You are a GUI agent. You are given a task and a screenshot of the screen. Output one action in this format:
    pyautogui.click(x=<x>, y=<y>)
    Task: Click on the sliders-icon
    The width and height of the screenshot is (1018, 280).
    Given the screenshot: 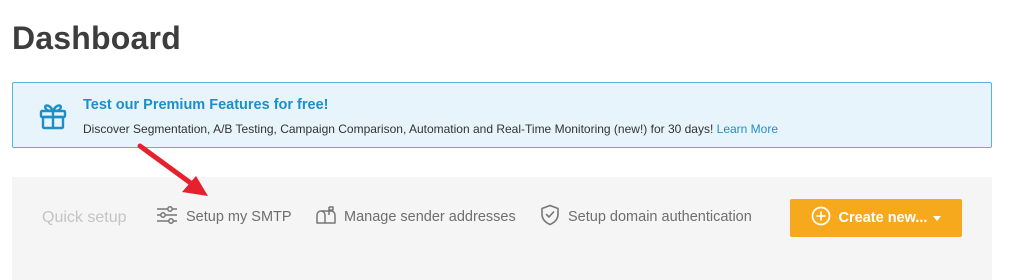 What is the action you would take?
    pyautogui.click(x=167, y=217)
    